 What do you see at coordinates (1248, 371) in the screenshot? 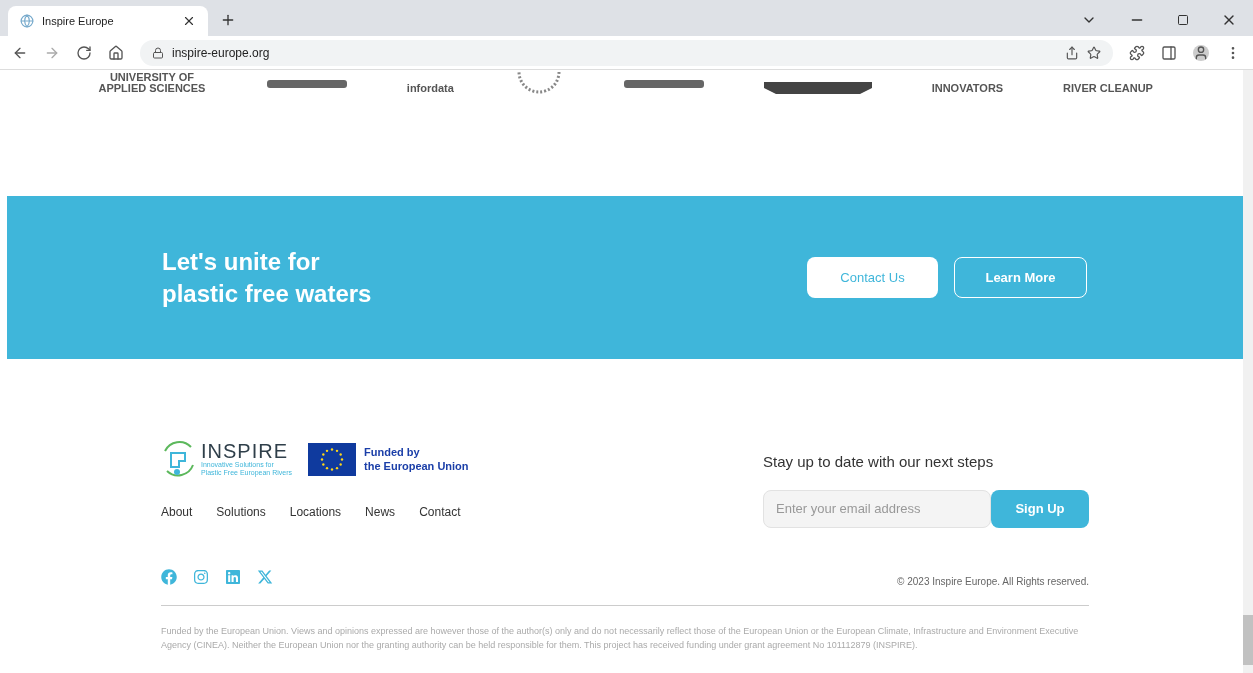
I see `scrollbar` at bounding box center [1248, 371].